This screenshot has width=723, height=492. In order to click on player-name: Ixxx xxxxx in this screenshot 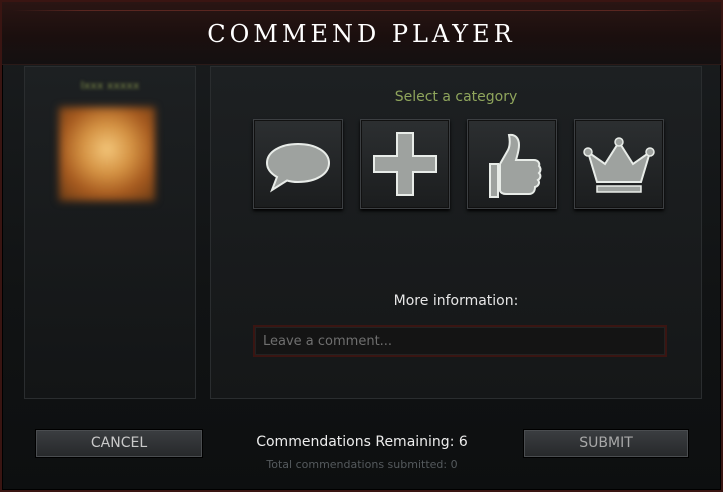, I will do `click(110, 85)`.